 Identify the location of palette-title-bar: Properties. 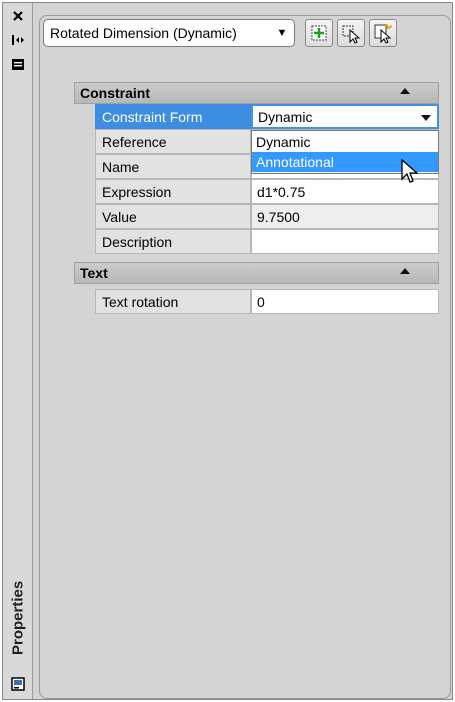
(18, 351).